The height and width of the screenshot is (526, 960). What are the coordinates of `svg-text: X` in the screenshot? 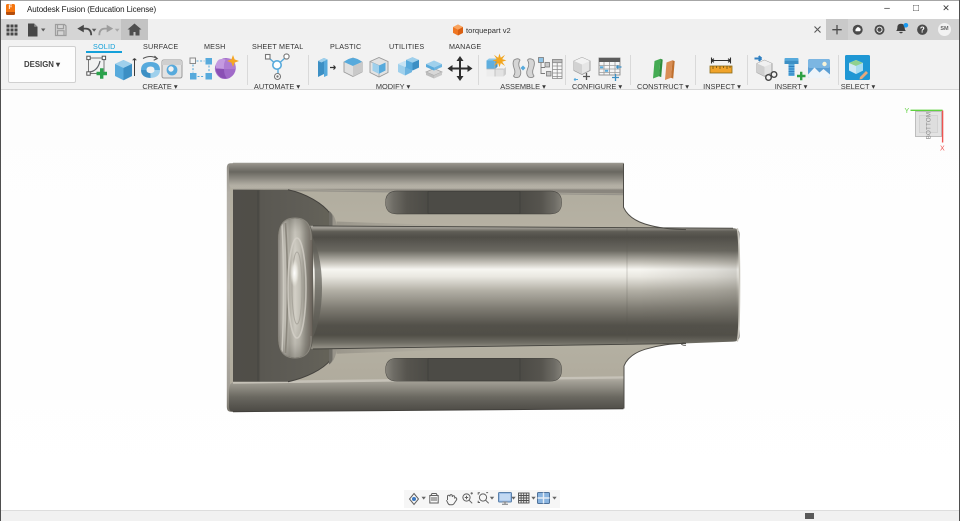 It's located at (942, 149).